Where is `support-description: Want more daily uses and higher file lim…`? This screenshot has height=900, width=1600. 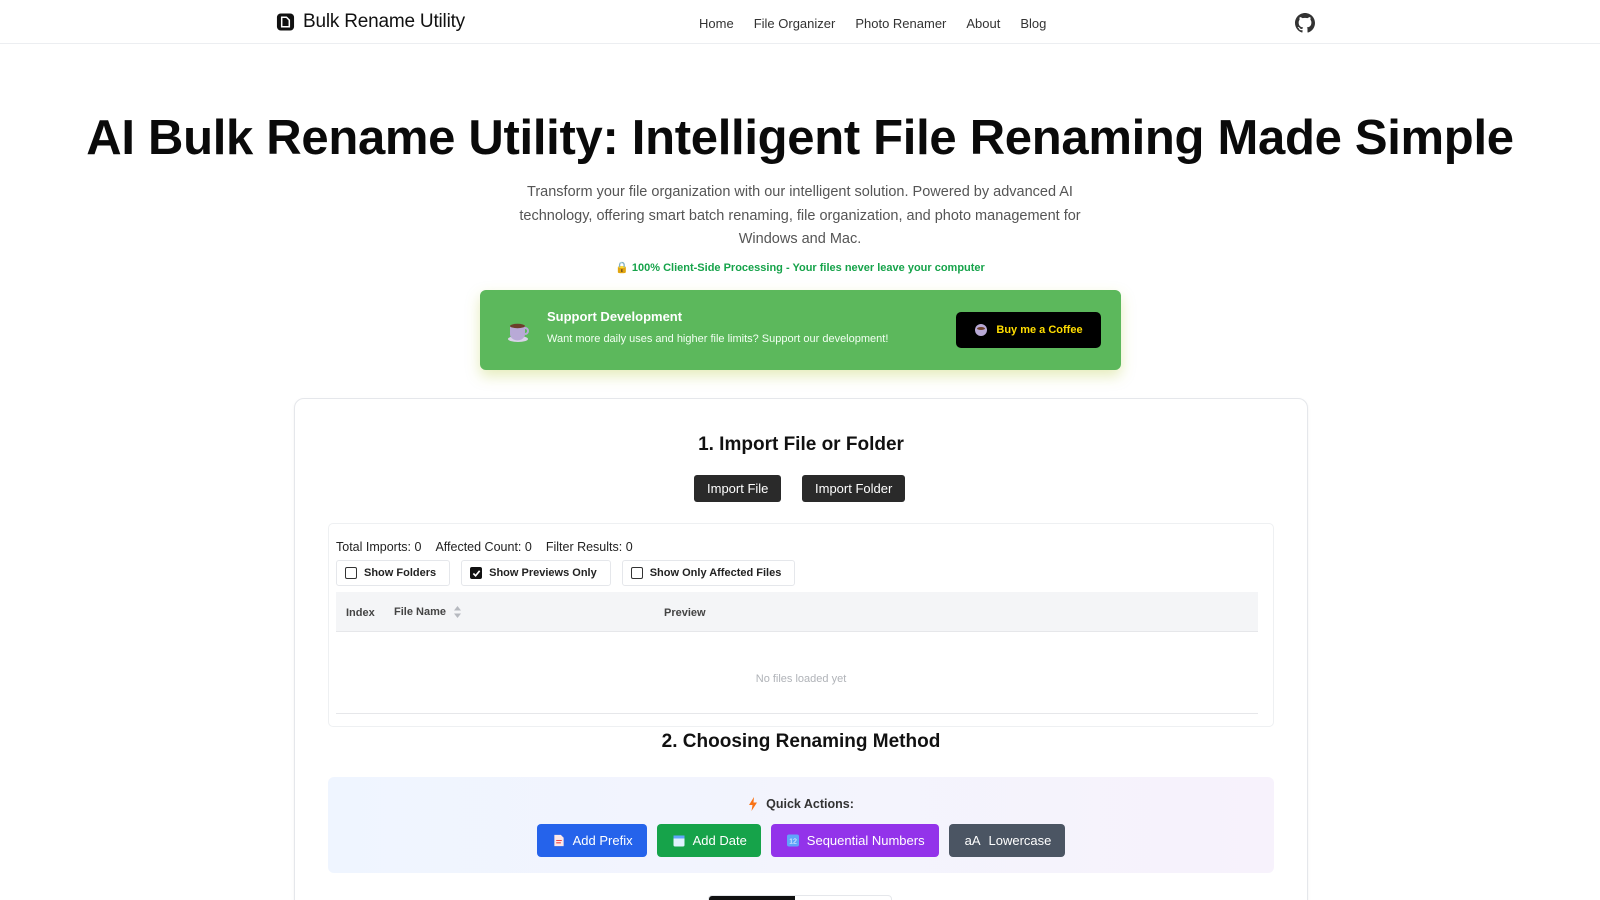 support-description: Want more daily uses and higher file lim… is located at coordinates (718, 339).